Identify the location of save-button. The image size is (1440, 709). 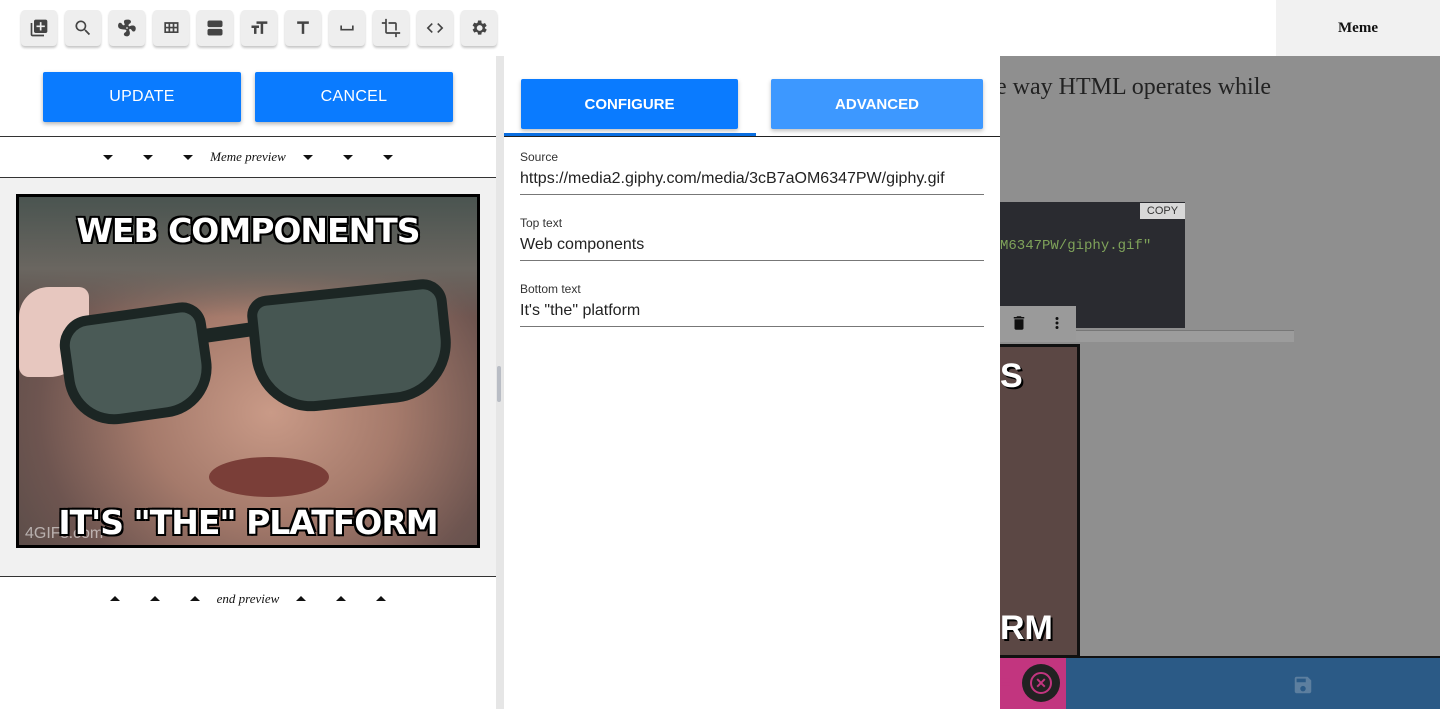
(1303, 685).